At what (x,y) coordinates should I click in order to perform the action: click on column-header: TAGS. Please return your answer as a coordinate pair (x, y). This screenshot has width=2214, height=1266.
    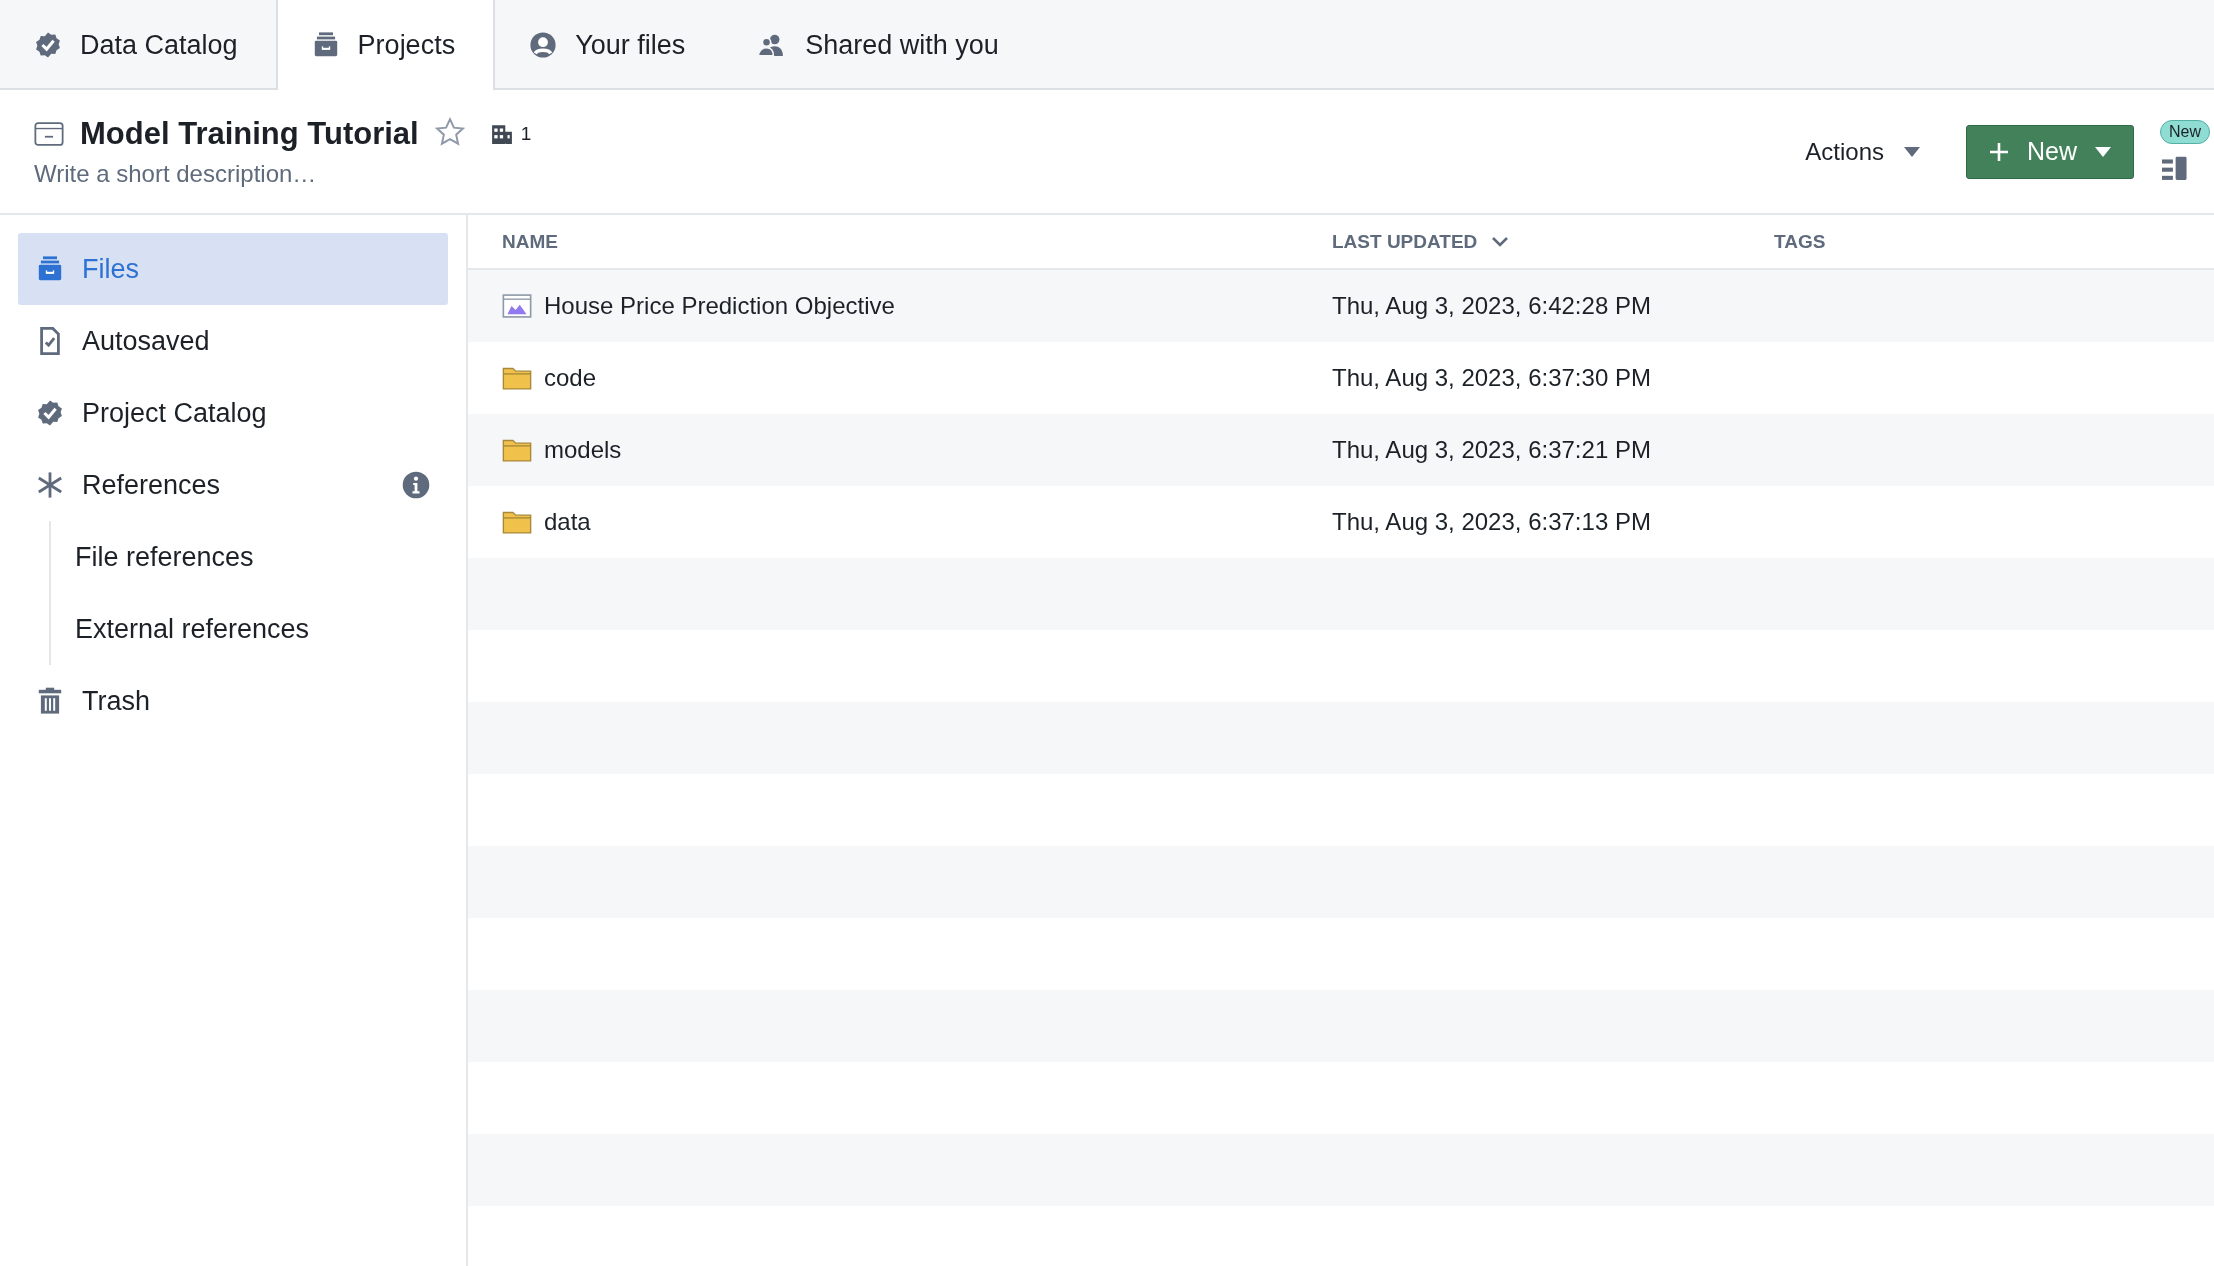
    Looking at the image, I should click on (1800, 241).